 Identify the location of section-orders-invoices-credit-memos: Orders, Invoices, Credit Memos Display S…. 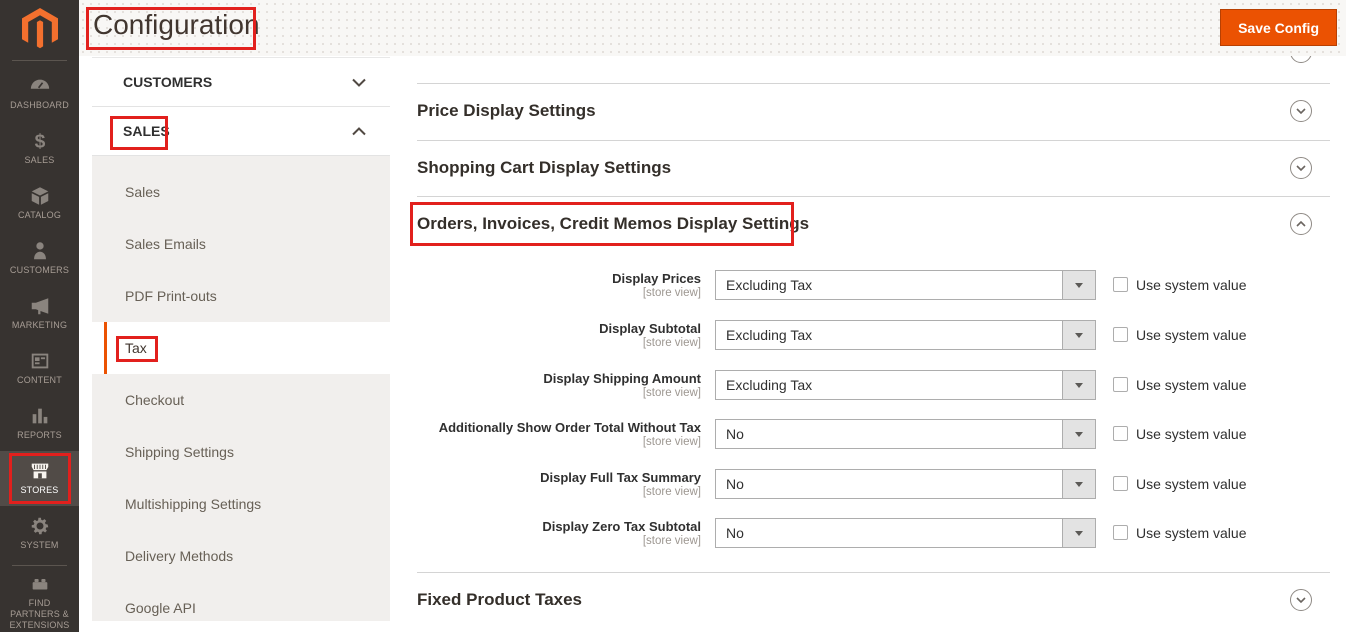
(873, 224).